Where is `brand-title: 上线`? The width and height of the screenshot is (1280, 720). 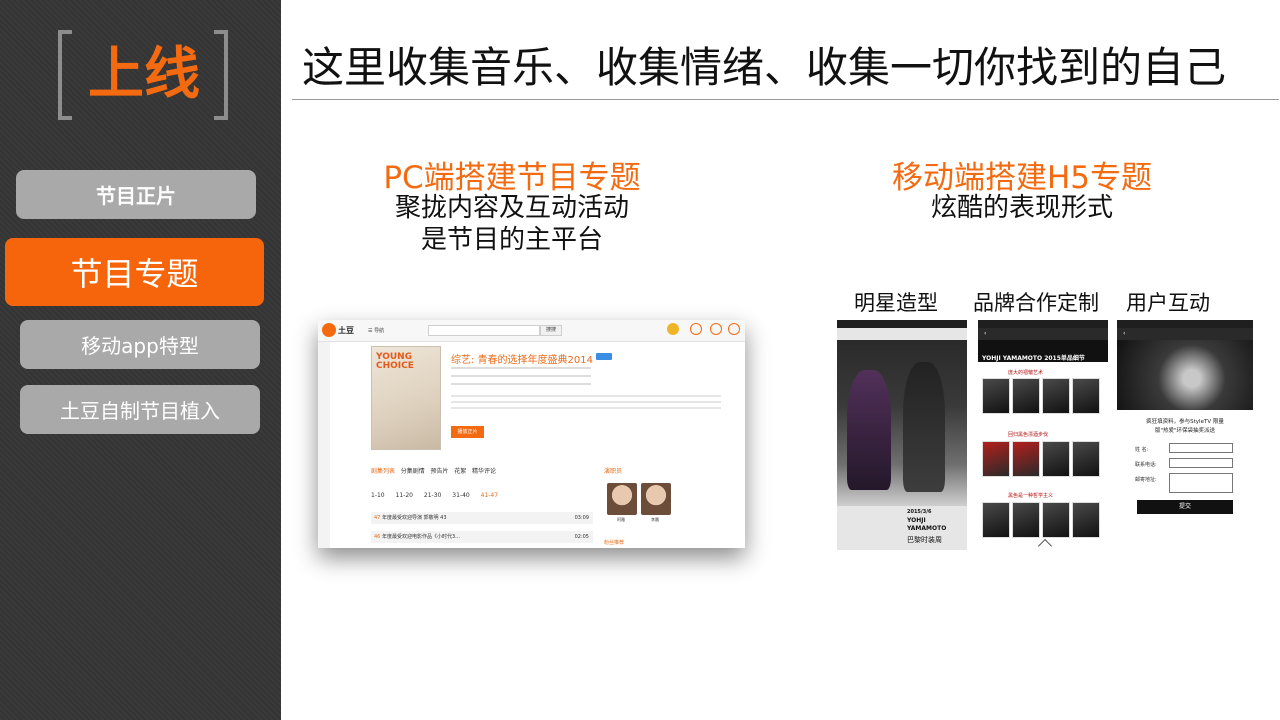 brand-title: 上线 is located at coordinates (144, 74).